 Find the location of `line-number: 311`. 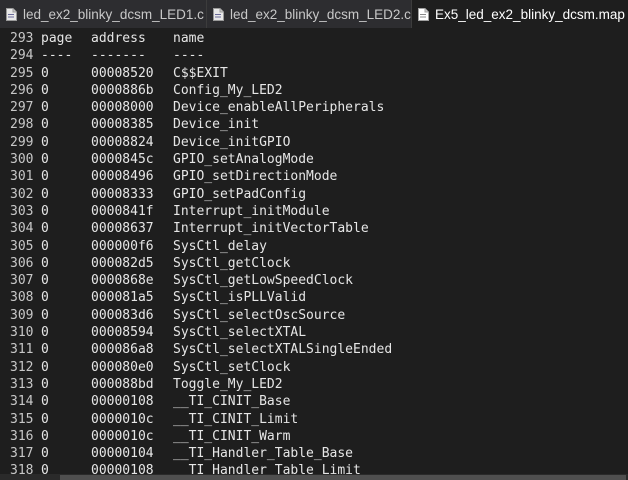

line-number: 311 is located at coordinates (22, 350).